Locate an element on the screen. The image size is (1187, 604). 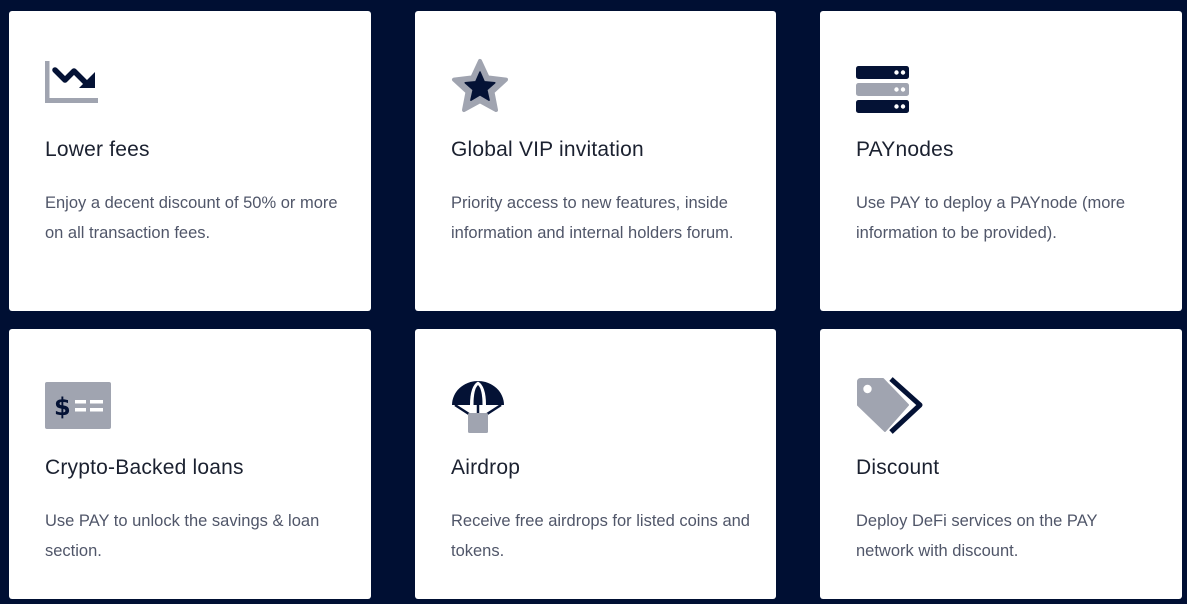
tags-icon is located at coordinates (896, 407).